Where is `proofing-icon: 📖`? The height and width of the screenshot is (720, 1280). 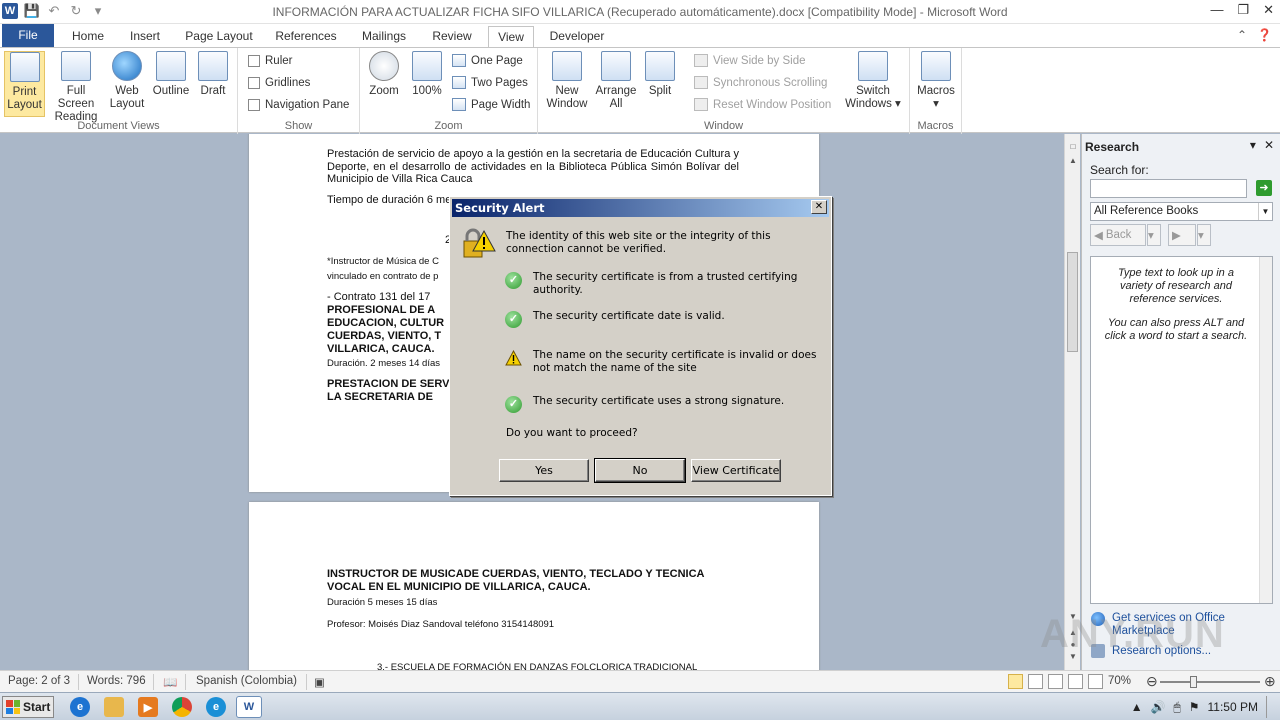
proofing-icon: 📖 is located at coordinates (170, 682).